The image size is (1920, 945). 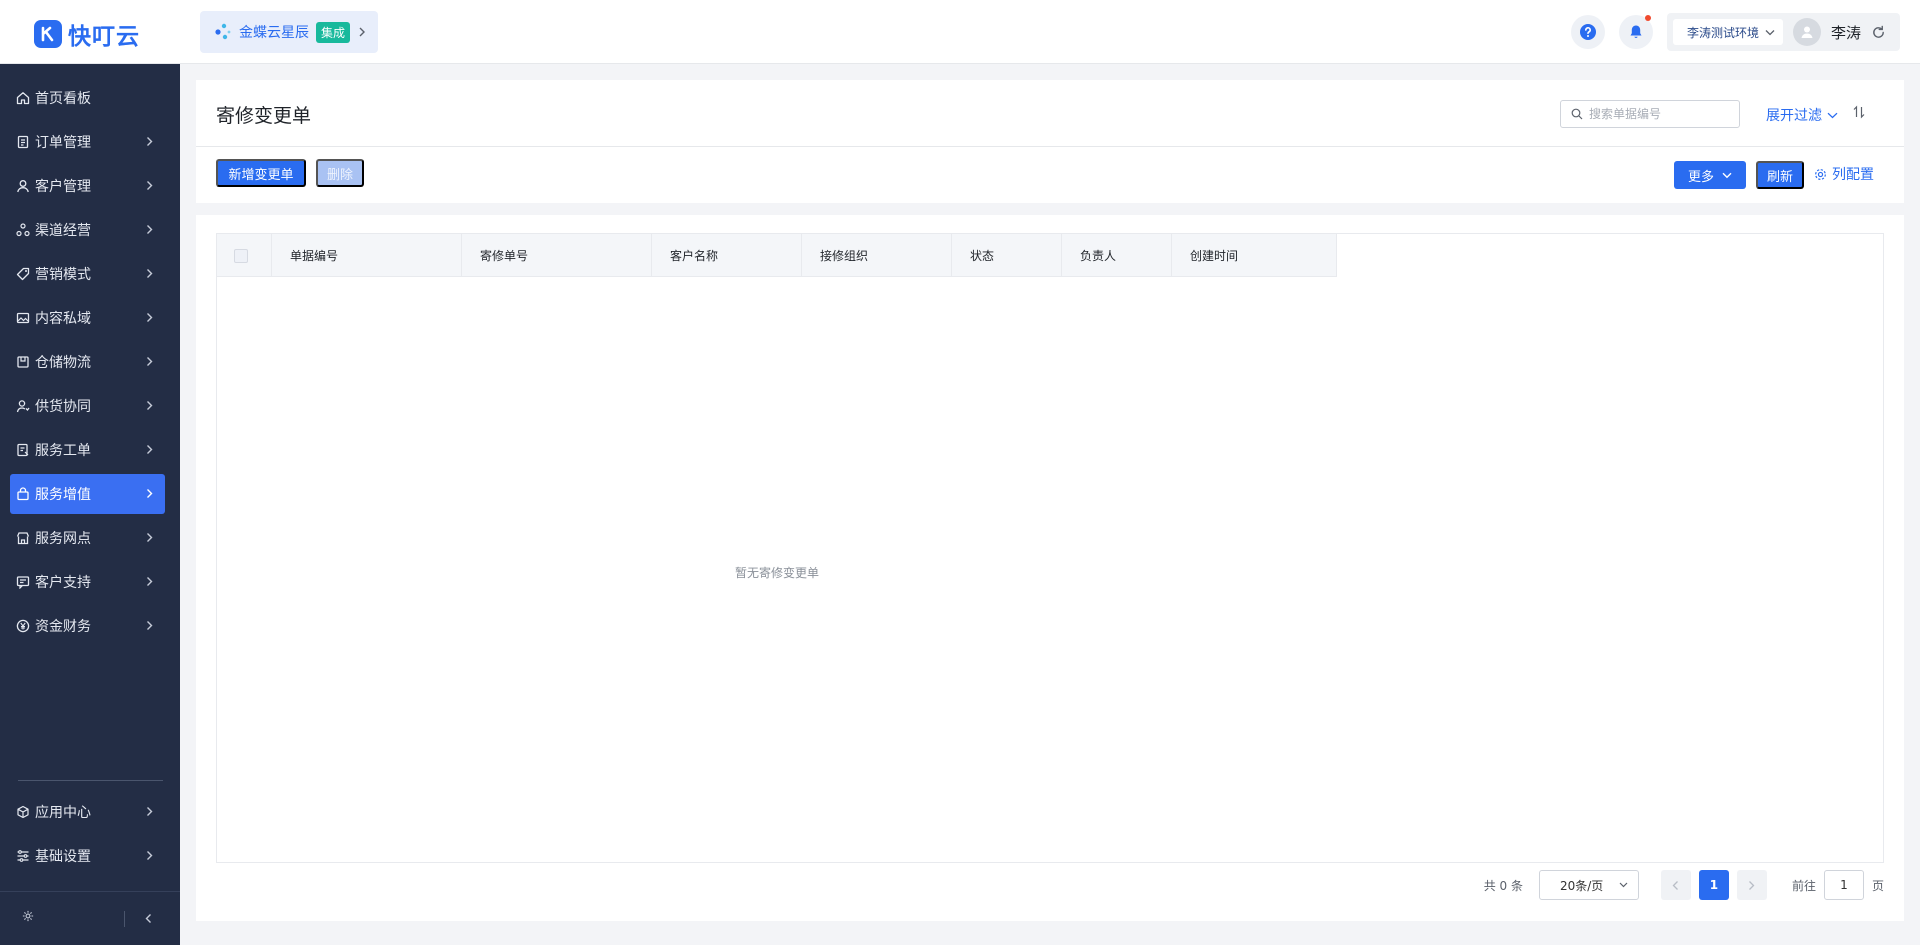 What do you see at coordinates (1007, 255) in the screenshot?
I see `column-header: 状态` at bounding box center [1007, 255].